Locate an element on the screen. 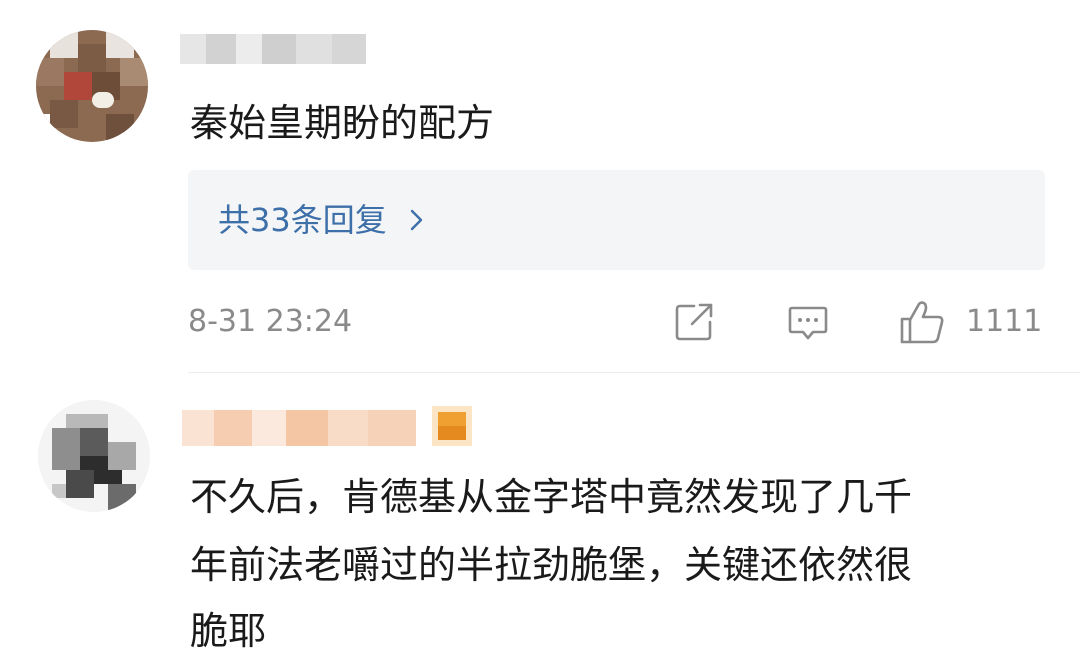  badge-icon is located at coordinates (452, 426).